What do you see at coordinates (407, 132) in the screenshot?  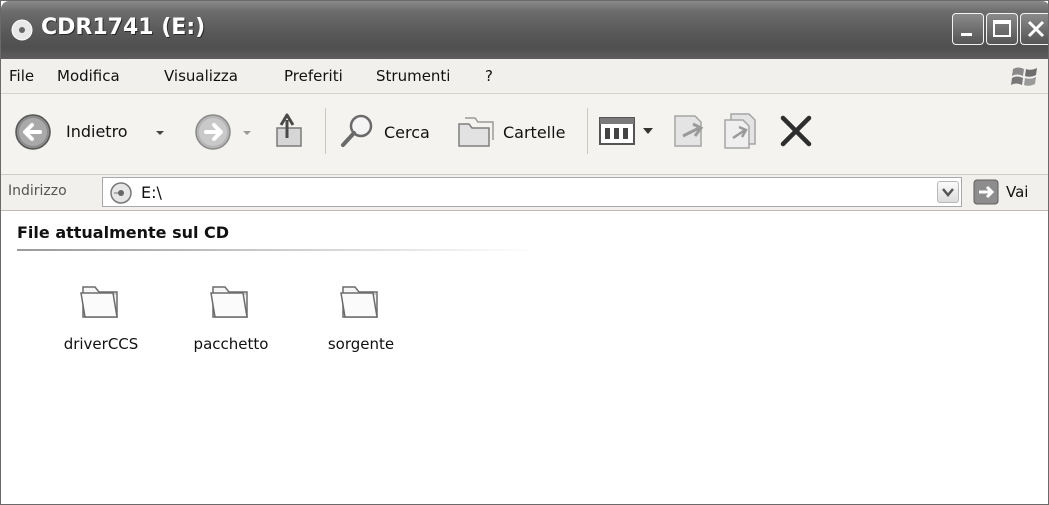 I see `search-label: Cerca` at bounding box center [407, 132].